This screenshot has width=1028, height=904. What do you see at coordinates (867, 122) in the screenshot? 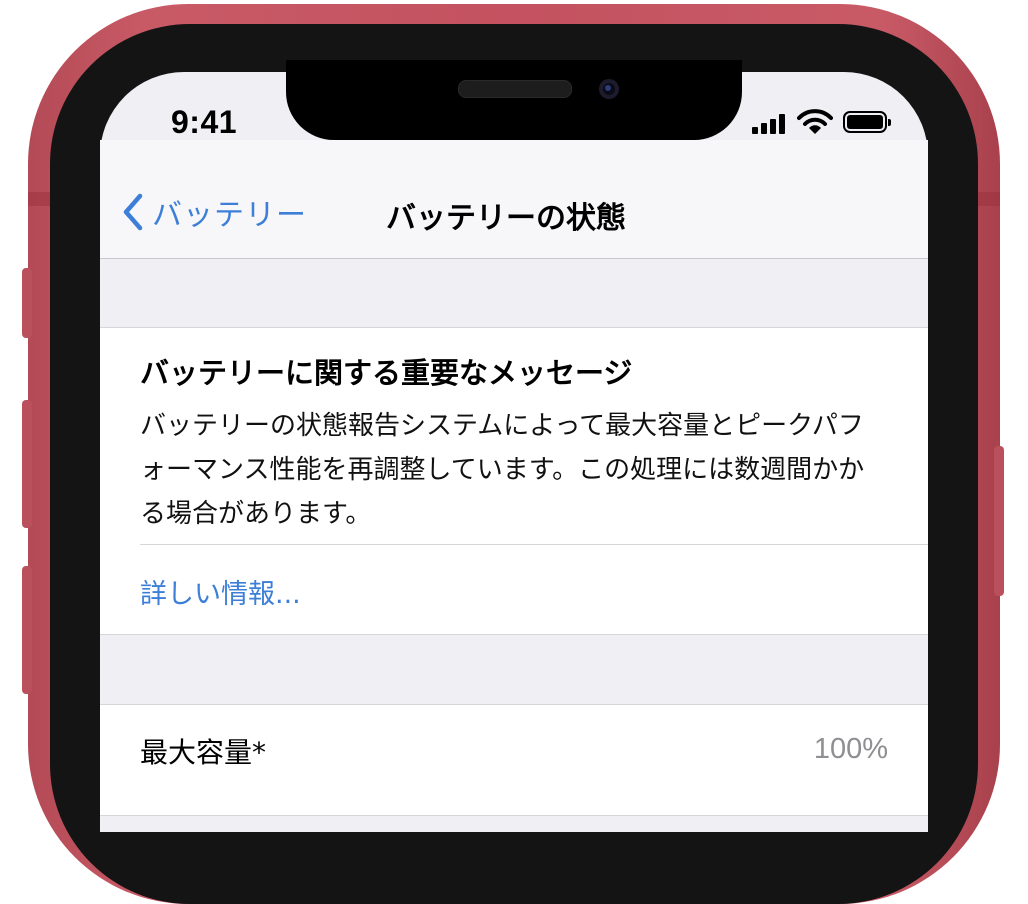
I see `battery-icon` at bounding box center [867, 122].